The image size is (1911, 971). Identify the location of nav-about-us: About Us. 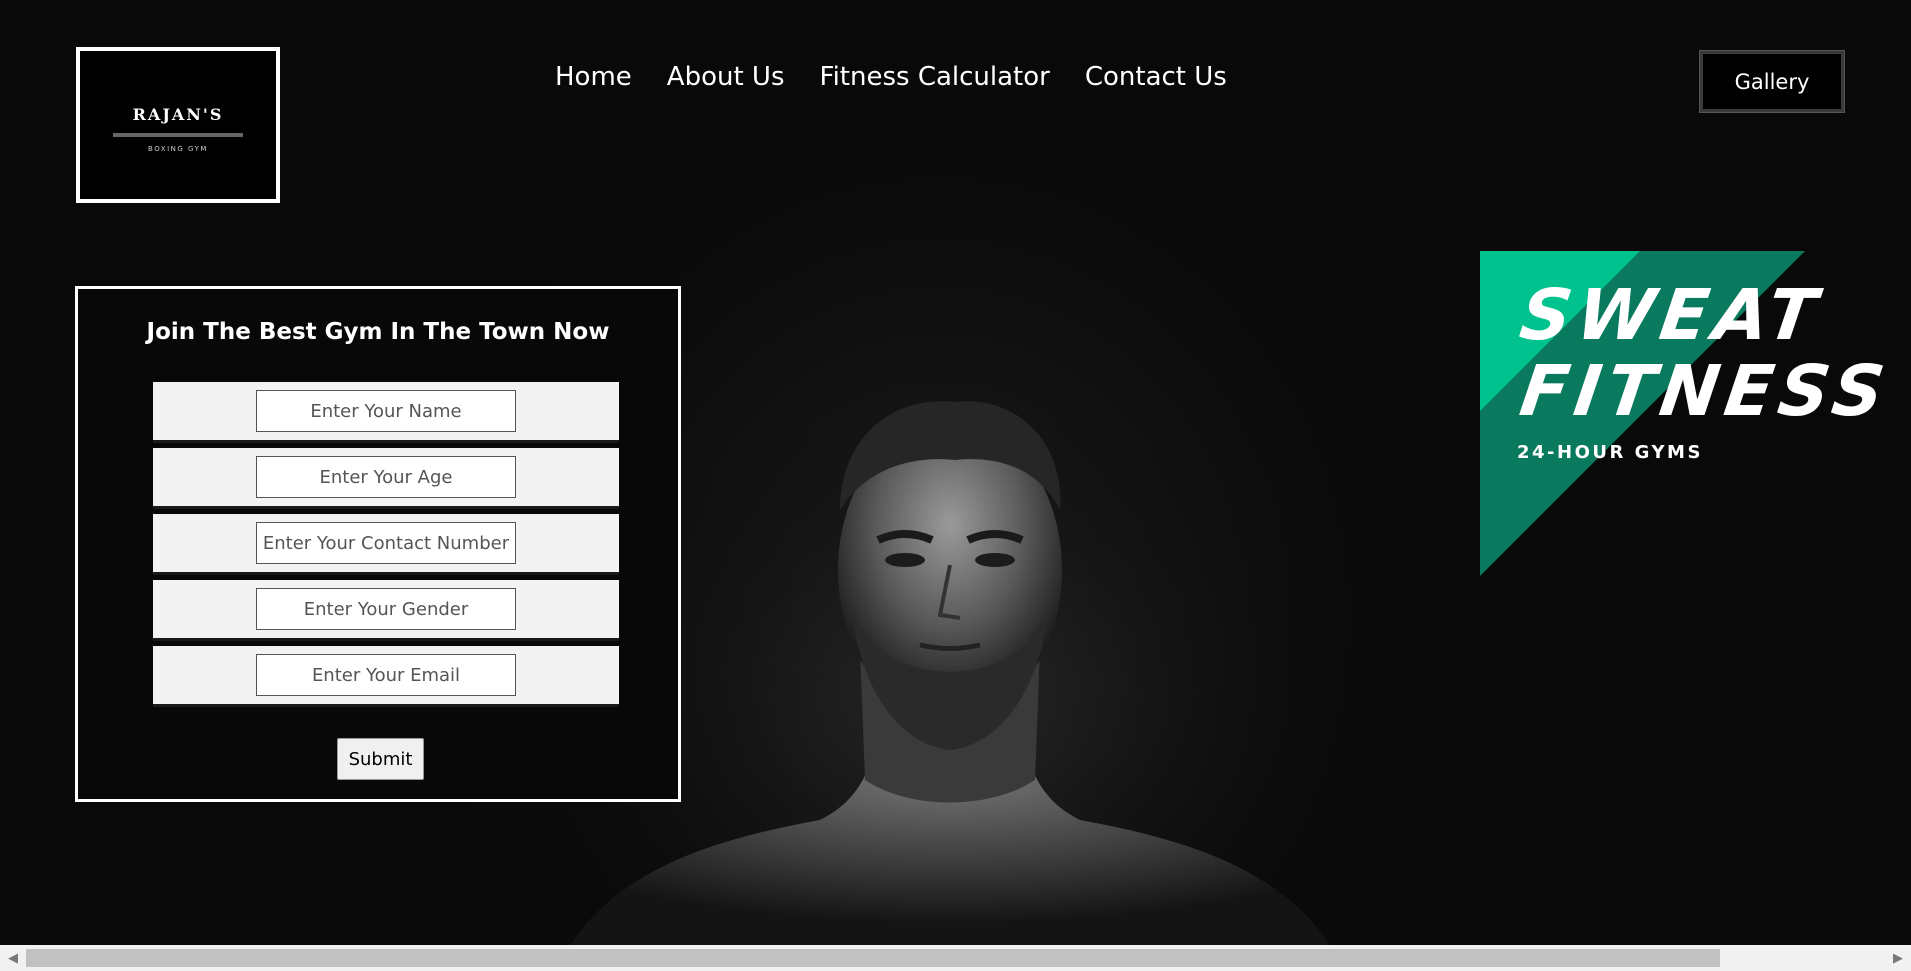
(726, 77).